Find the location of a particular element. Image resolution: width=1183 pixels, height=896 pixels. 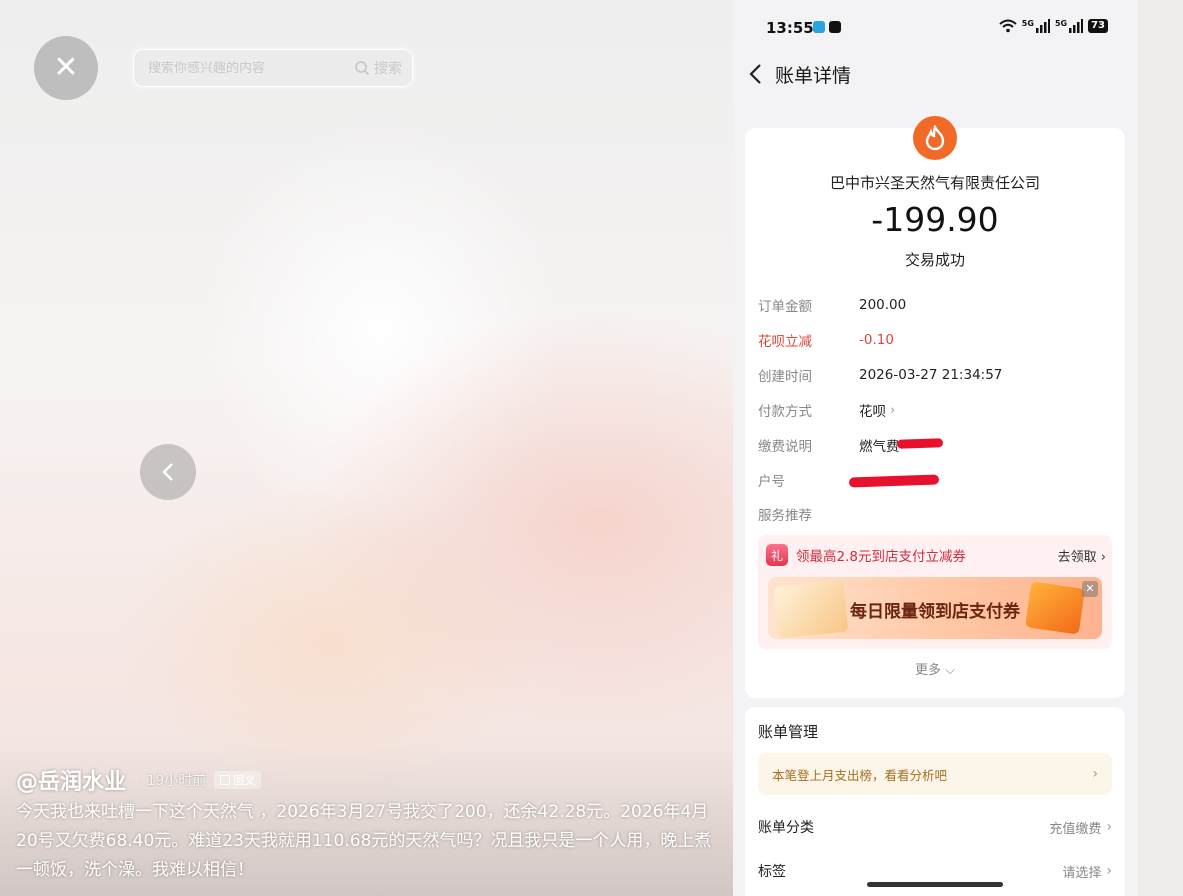

spending-insight-banner: 本笔登上月支出榜，看看分析吧 › is located at coordinates (935, 774).